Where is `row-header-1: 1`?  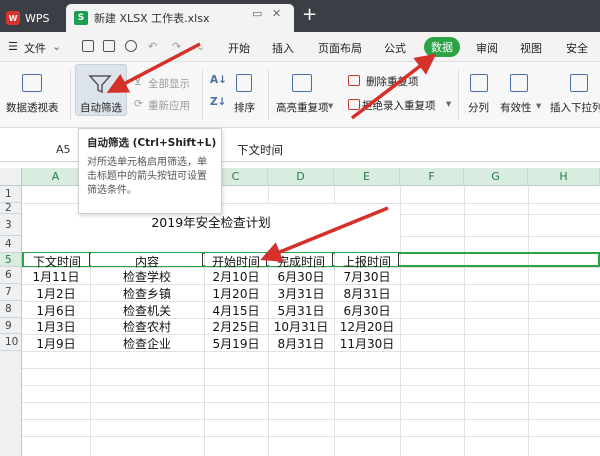
row-header-1: 1 is located at coordinates (11, 194).